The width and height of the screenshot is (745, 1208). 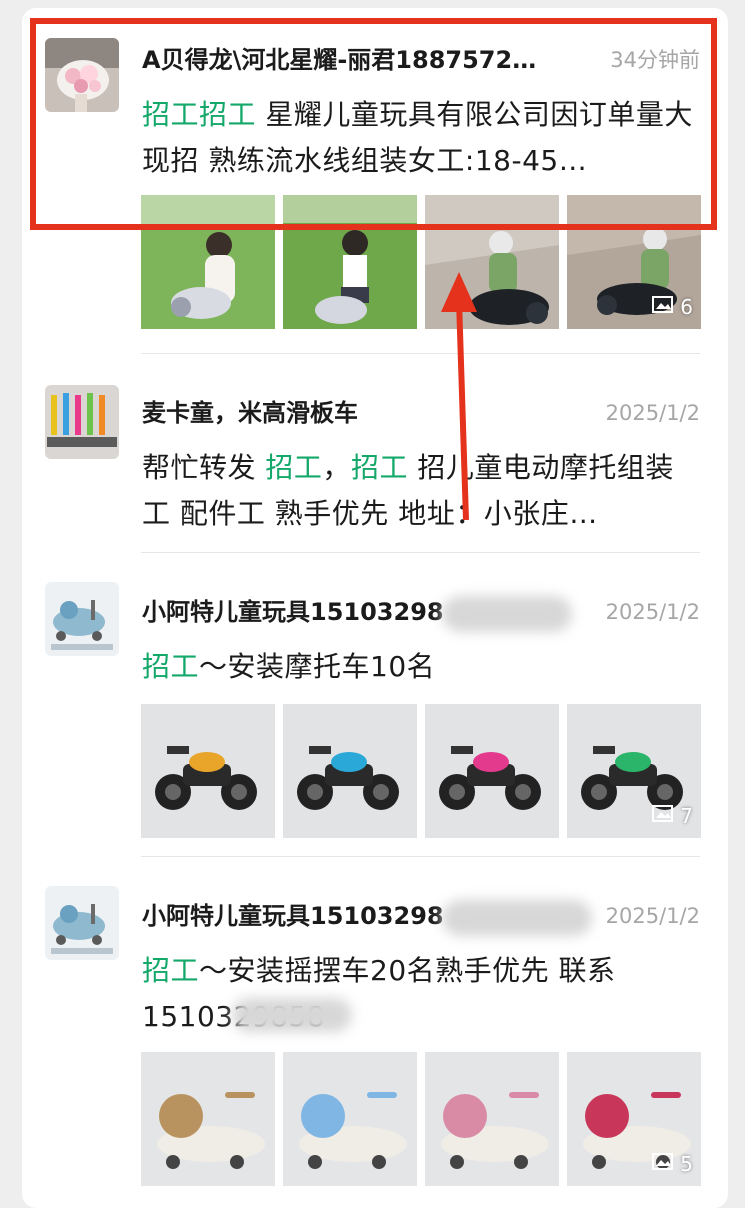 I want to click on post-image: 5, so click(x=634, y=1119).